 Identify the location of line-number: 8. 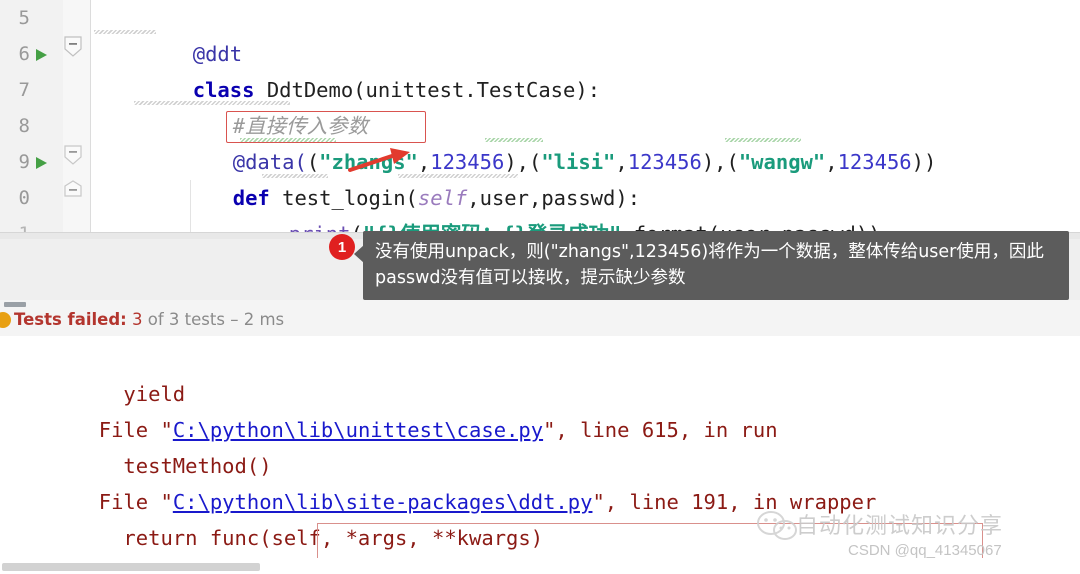
(24, 126).